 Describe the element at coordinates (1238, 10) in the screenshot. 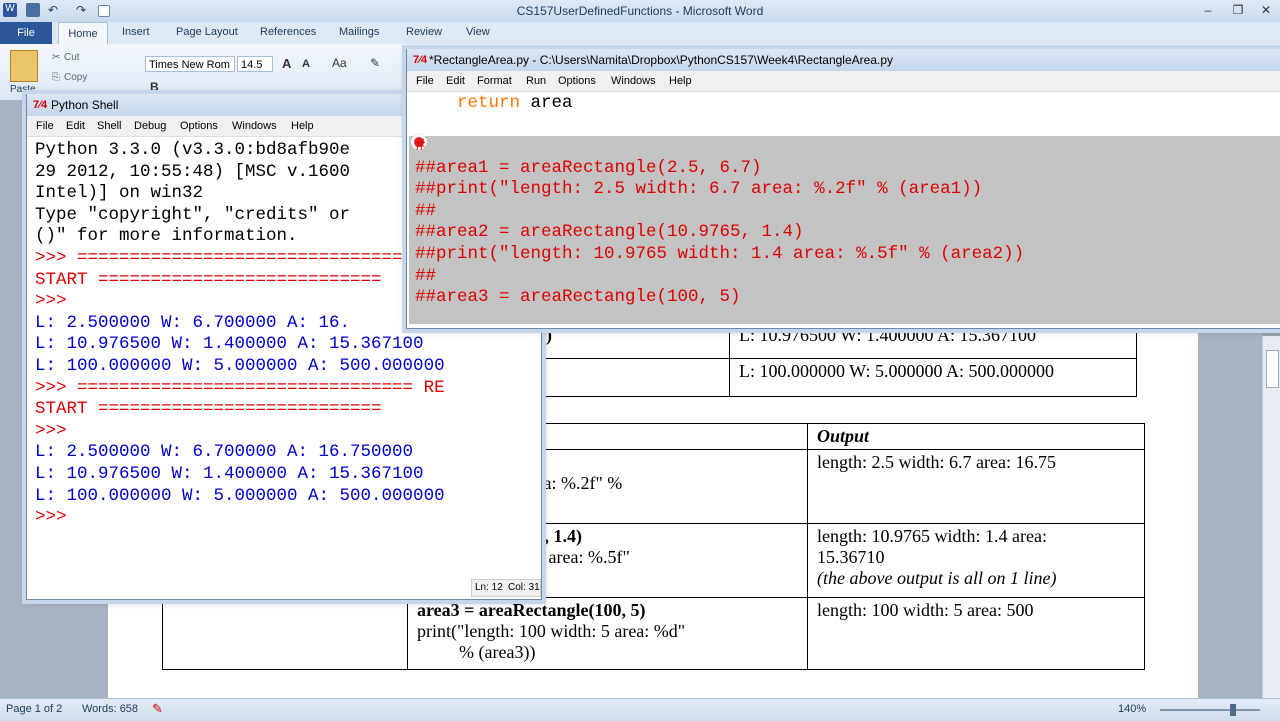

I see `maximize-icon: ❐` at that location.